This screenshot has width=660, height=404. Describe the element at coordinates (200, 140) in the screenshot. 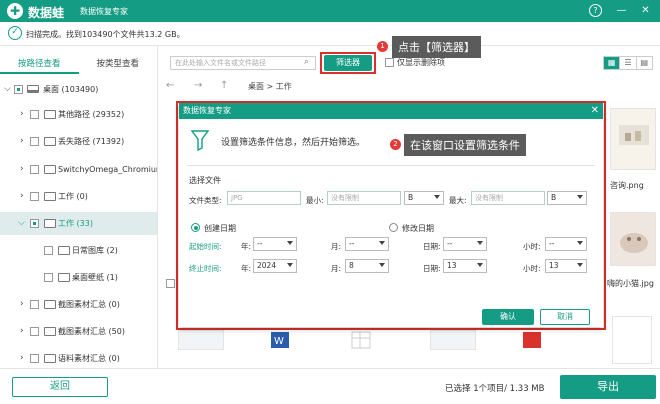

I see `funnel-icon` at that location.